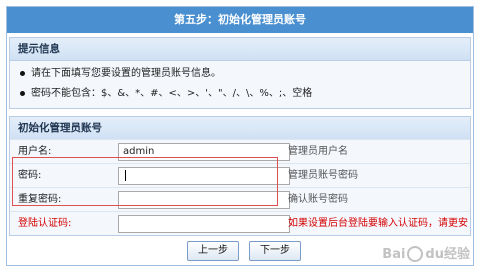 This screenshot has height=270, width=480. I want to click on tip-text-1: 请在下面填写您要设置的管理员账号信息。, so click(126, 73).